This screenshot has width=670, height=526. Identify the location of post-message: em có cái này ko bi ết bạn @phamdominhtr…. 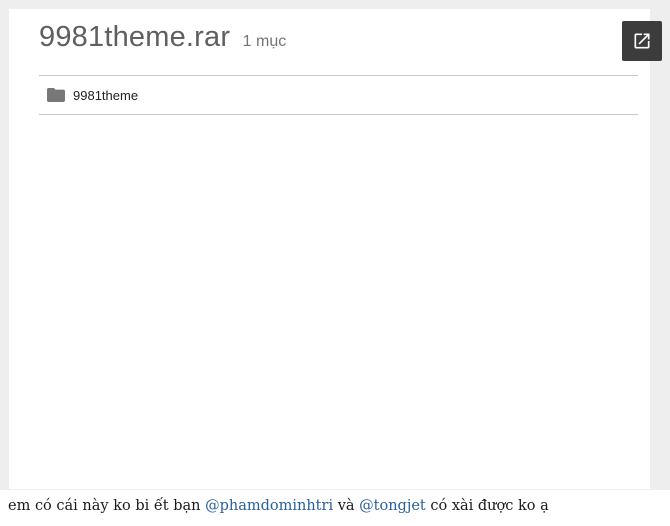
(278, 506).